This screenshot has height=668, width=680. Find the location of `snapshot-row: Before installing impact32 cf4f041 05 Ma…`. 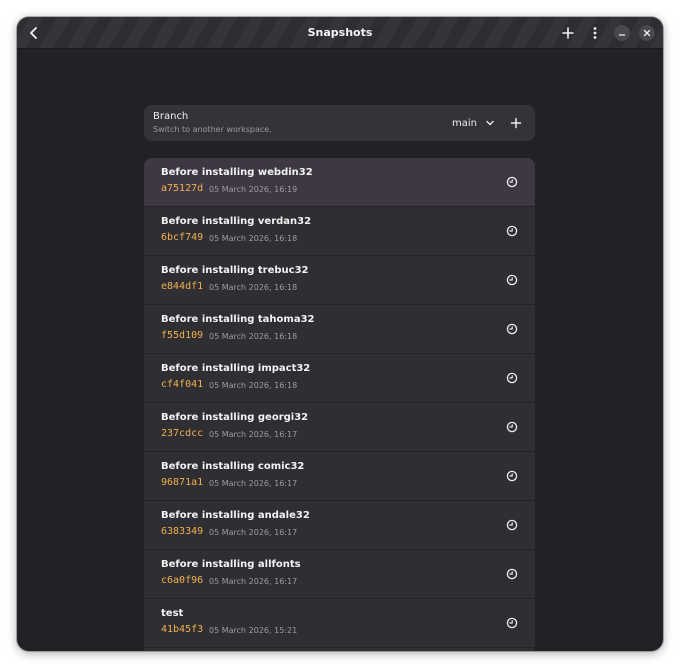

snapshot-row: Before installing impact32 cf4f041 05 Ma… is located at coordinates (339, 378).